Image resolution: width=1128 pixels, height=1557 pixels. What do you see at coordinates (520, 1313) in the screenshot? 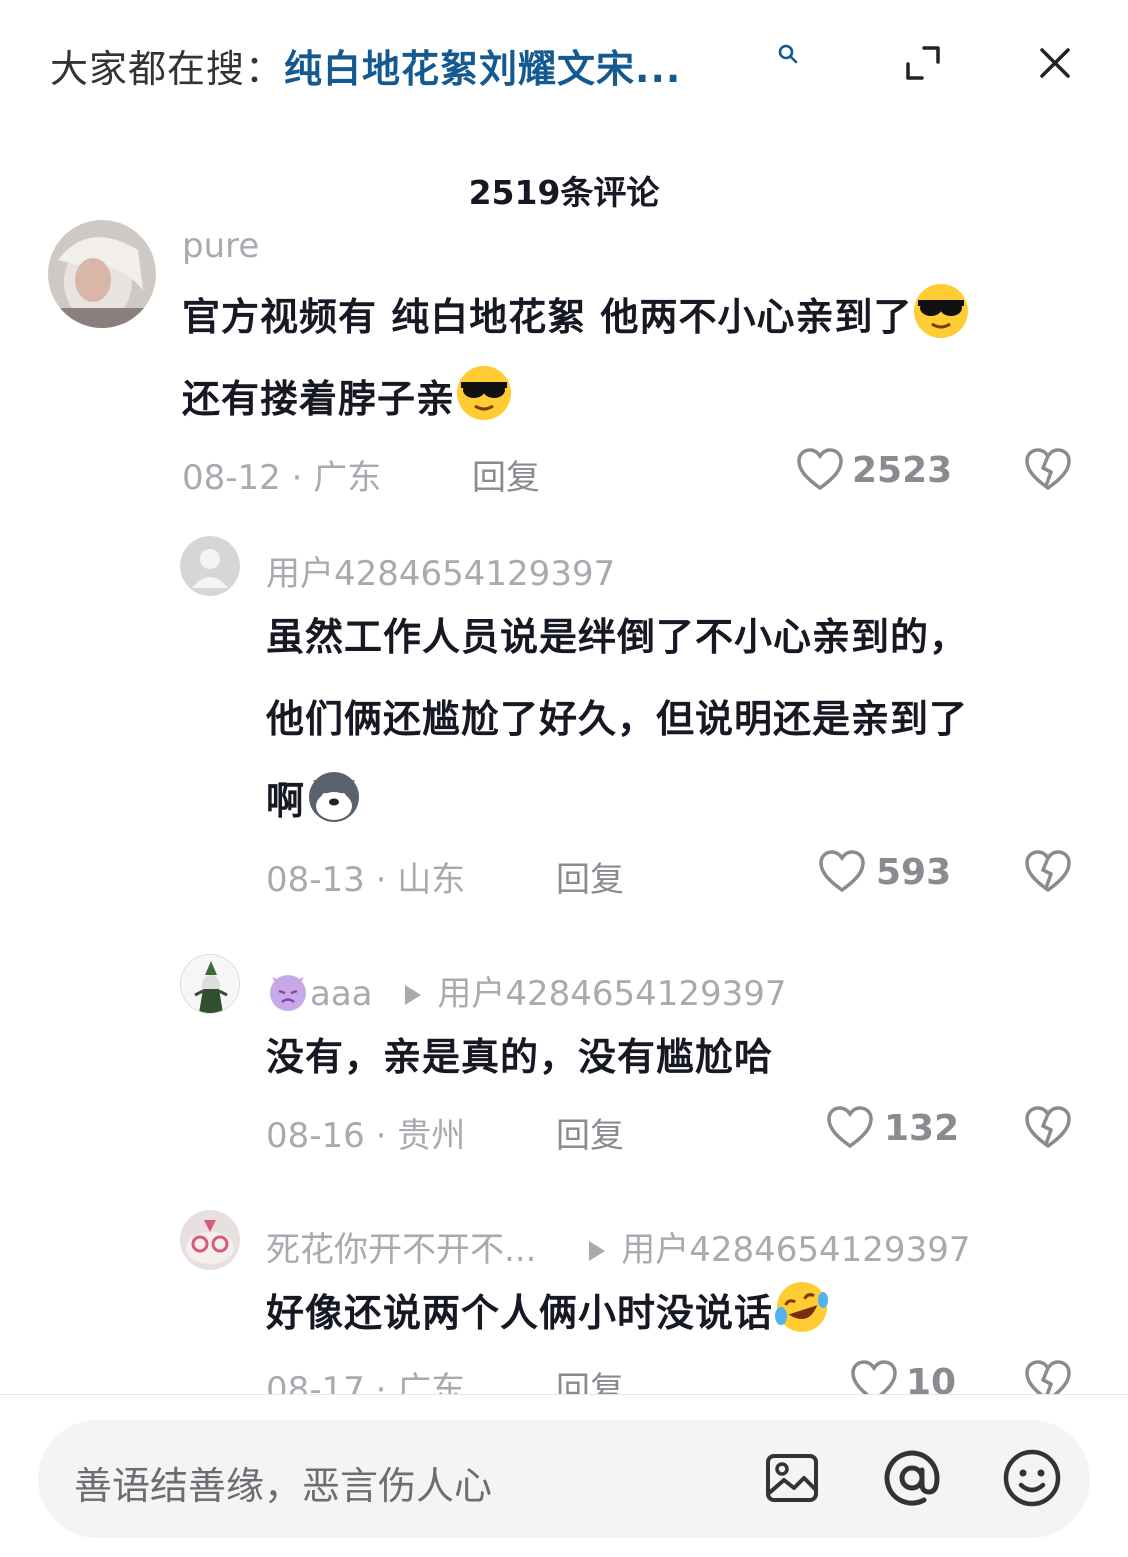
I see `reply-text-line: 好像还说两个人俩小时没说话` at bounding box center [520, 1313].